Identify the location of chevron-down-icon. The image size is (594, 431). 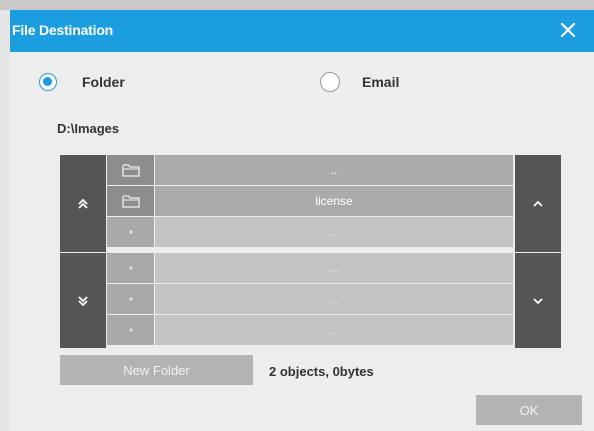
(538, 300).